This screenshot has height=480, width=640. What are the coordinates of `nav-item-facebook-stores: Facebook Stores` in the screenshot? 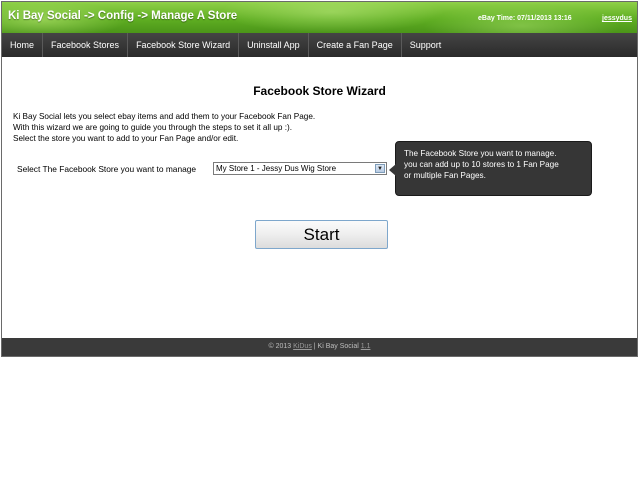 It's located at (86, 45).